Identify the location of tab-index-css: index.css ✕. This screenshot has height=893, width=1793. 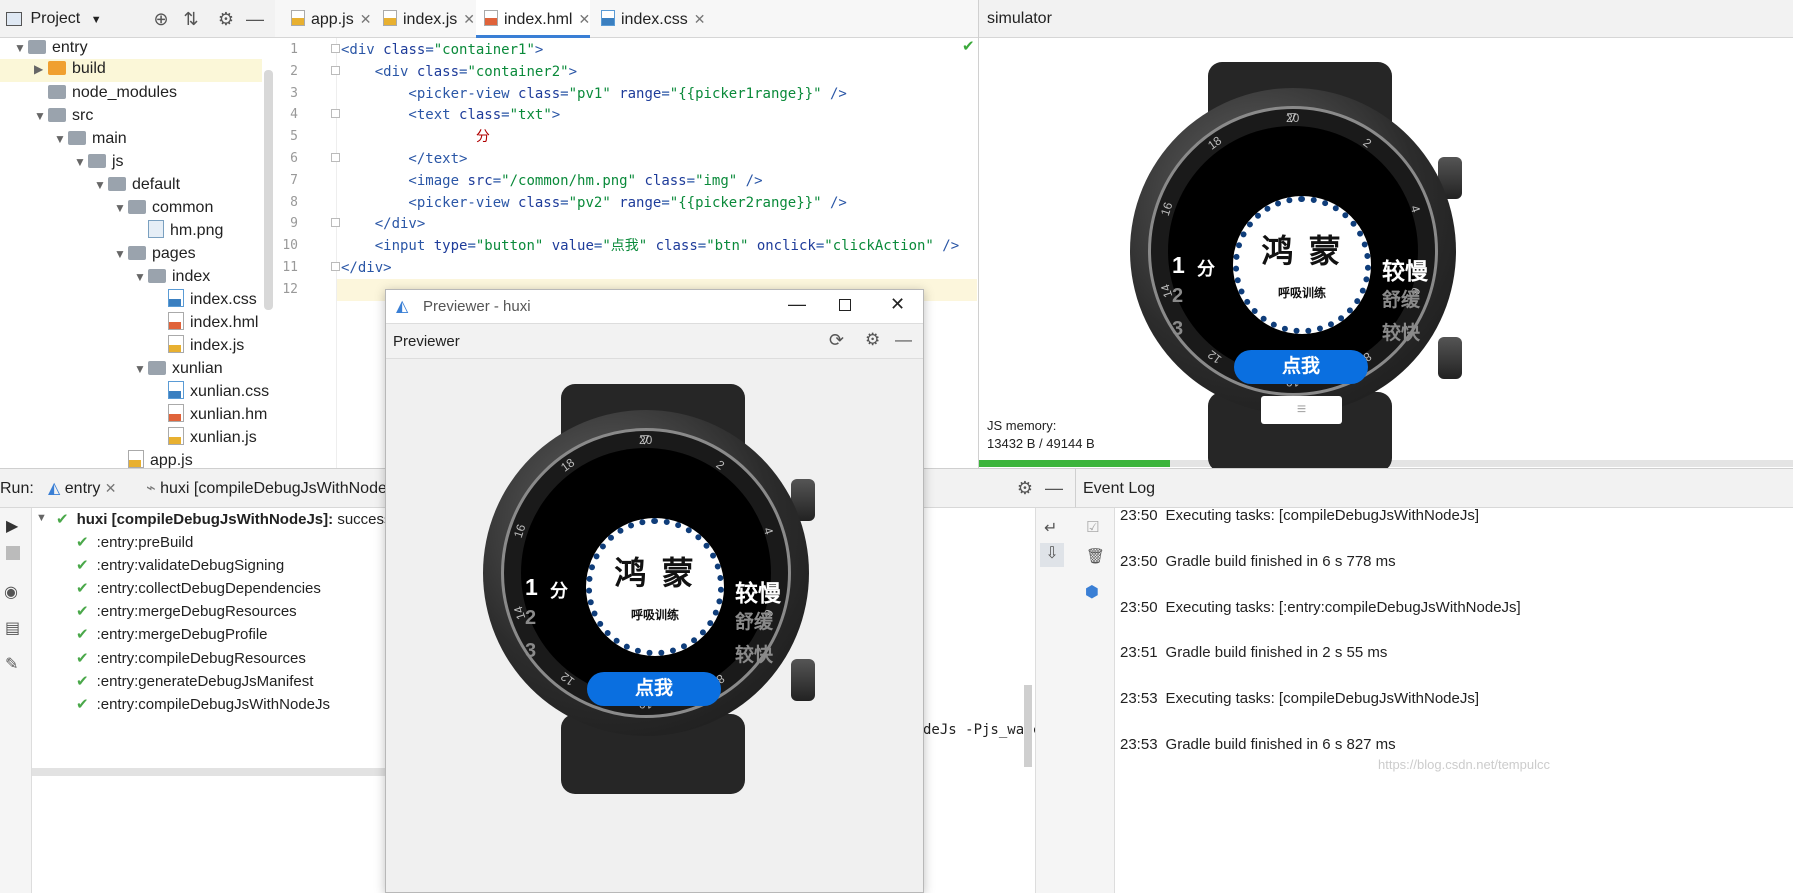
(649, 19).